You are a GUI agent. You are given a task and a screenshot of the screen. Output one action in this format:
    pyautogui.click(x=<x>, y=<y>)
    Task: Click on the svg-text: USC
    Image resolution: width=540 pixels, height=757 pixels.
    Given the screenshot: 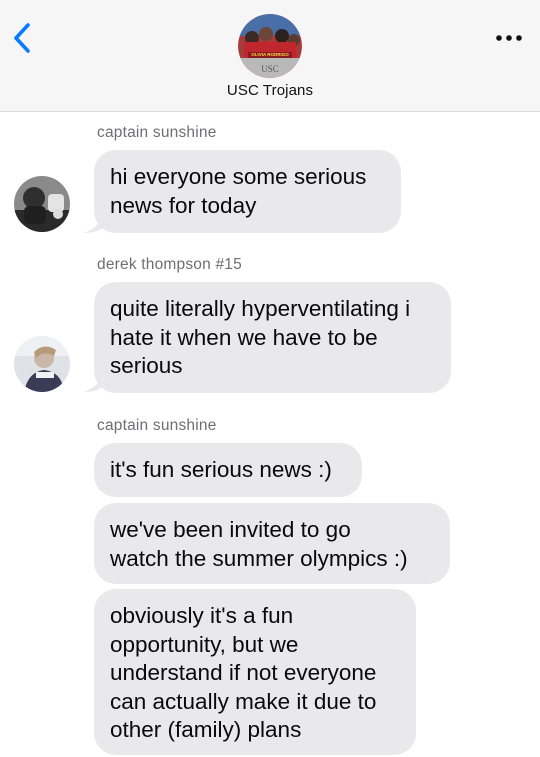 What is the action you would take?
    pyautogui.click(x=270, y=69)
    